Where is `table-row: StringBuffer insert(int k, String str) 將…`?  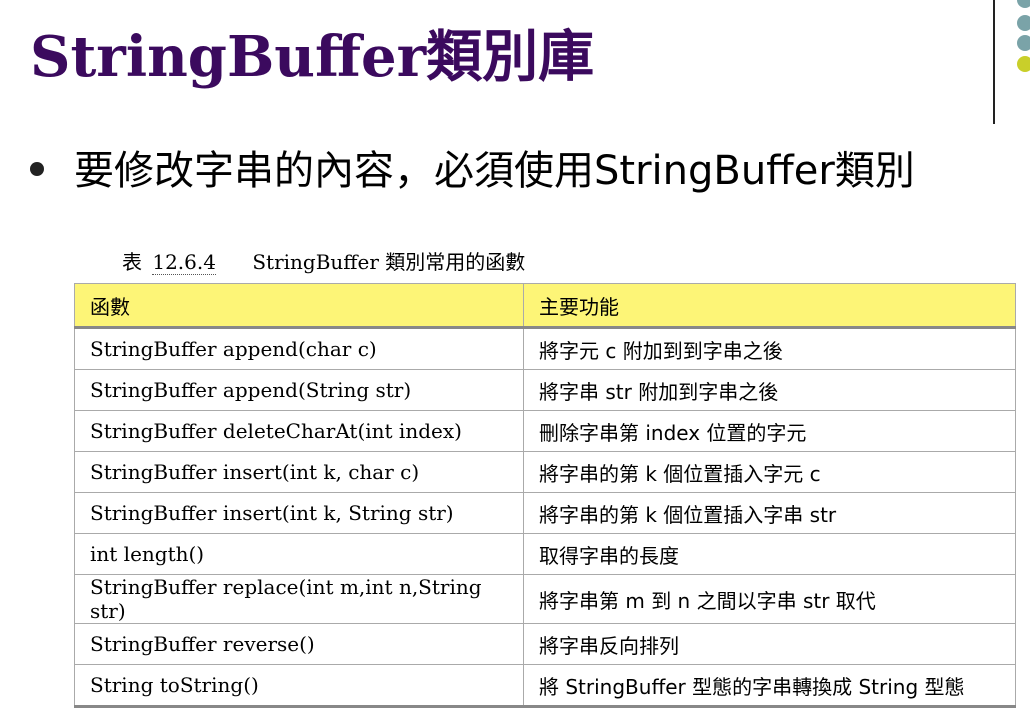
table-row: StringBuffer insert(int k, String str) 將… is located at coordinates (545, 513).